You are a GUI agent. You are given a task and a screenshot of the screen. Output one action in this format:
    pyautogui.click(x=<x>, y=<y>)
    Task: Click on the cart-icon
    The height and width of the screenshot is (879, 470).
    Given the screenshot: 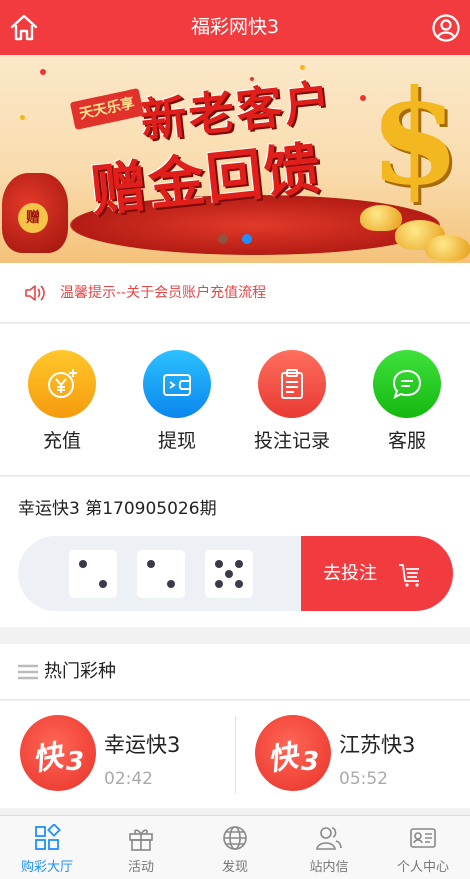 What is the action you would take?
    pyautogui.click(x=409, y=575)
    